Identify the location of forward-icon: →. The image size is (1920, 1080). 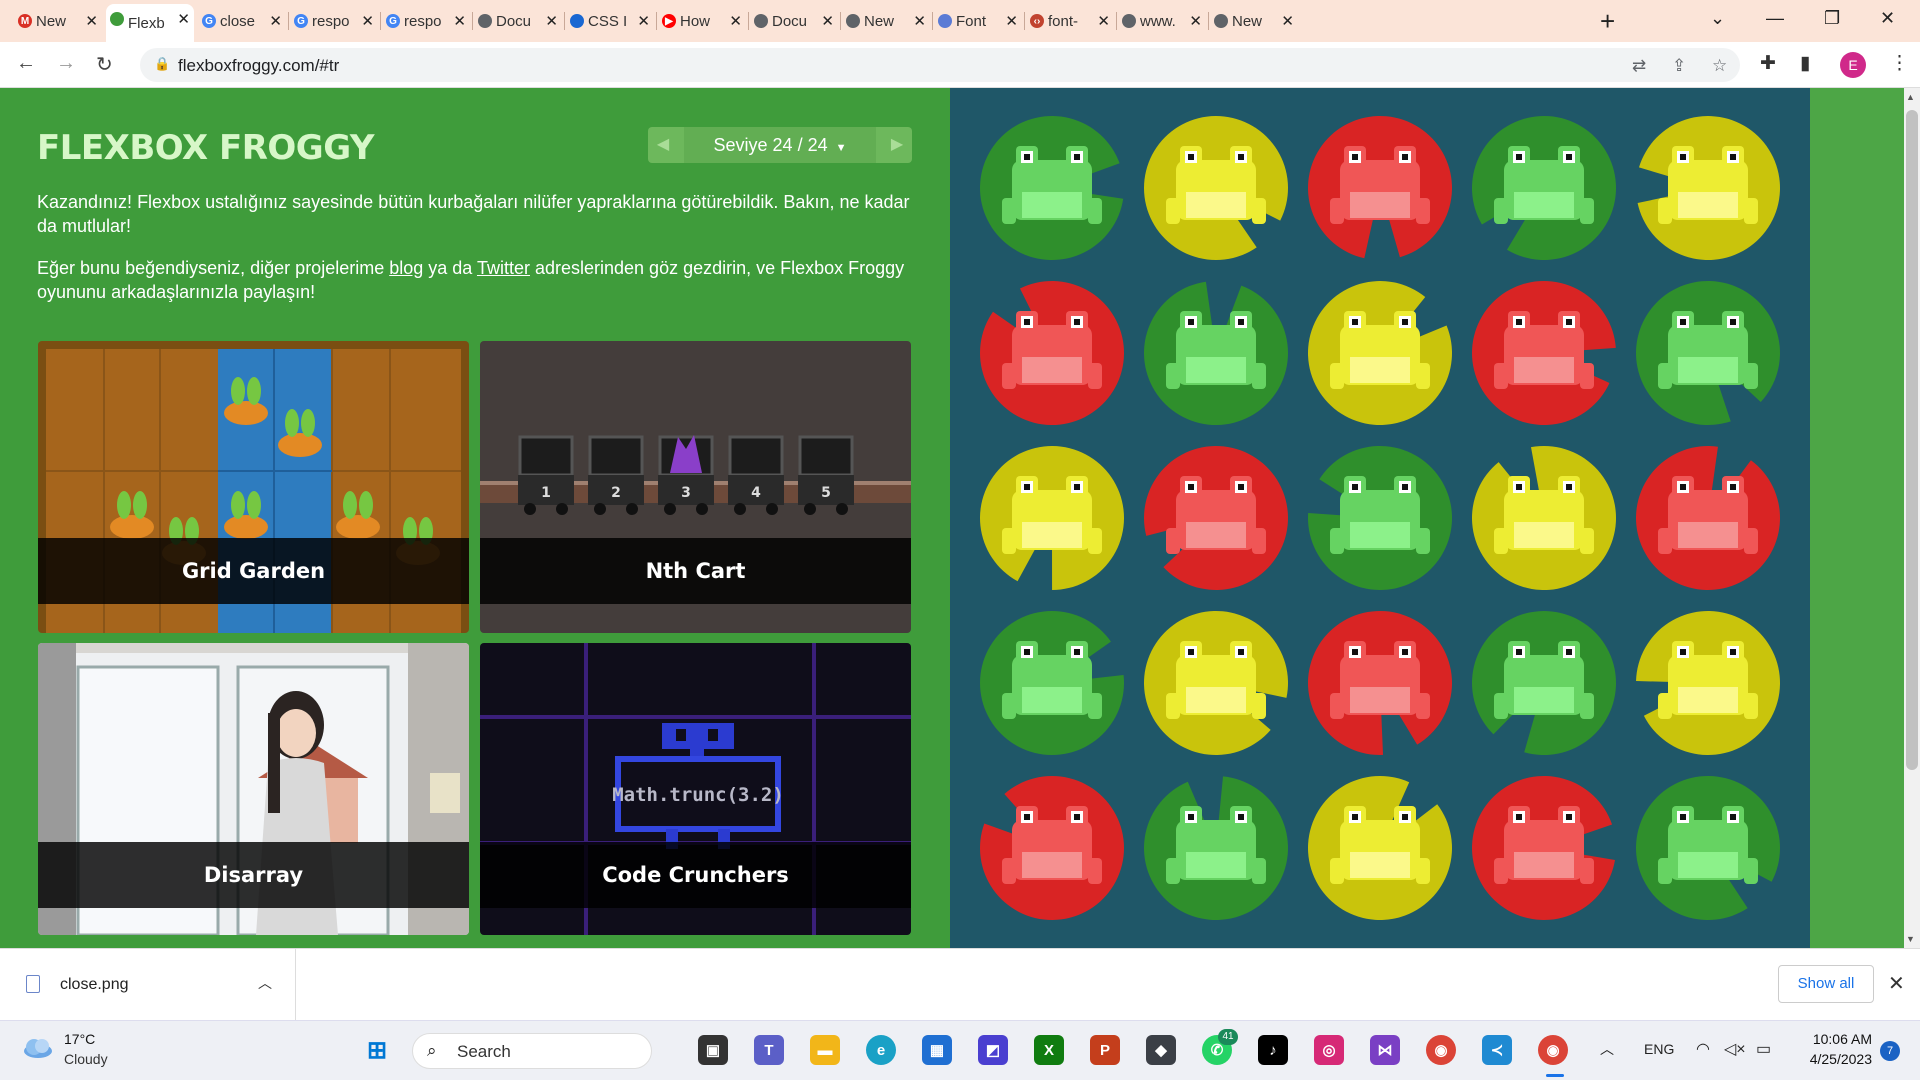
(66, 63).